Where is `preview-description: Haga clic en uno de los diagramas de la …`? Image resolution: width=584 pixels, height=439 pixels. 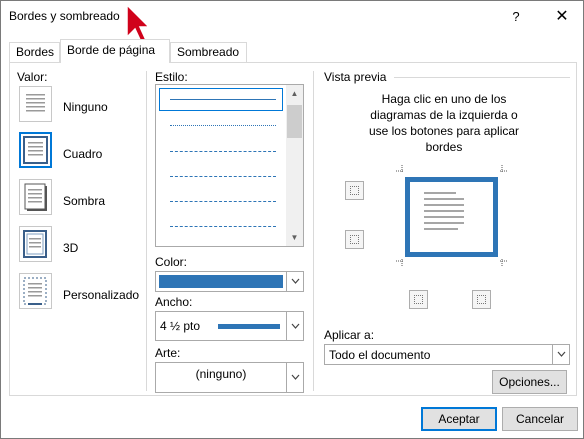
preview-description: Haga clic en uno de los diagramas de la … is located at coordinates (444, 123).